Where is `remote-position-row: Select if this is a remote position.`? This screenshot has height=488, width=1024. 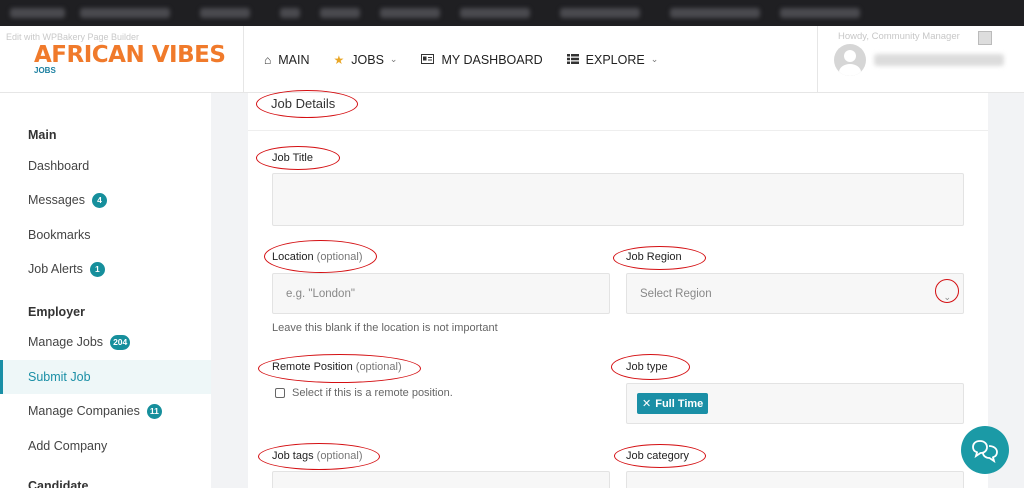
remote-position-row: Select if this is a remote position. is located at coordinates (364, 393).